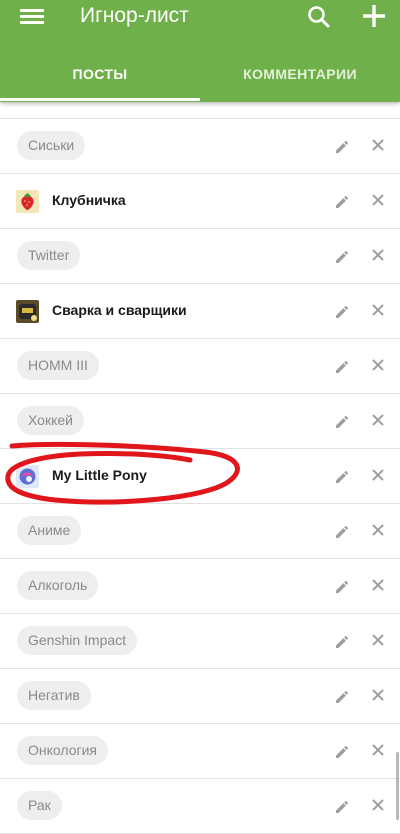 Image resolution: width=400 pixels, height=834 pixels. Describe the element at coordinates (200, 421) in the screenshot. I see `list-item: Хоккей` at that location.